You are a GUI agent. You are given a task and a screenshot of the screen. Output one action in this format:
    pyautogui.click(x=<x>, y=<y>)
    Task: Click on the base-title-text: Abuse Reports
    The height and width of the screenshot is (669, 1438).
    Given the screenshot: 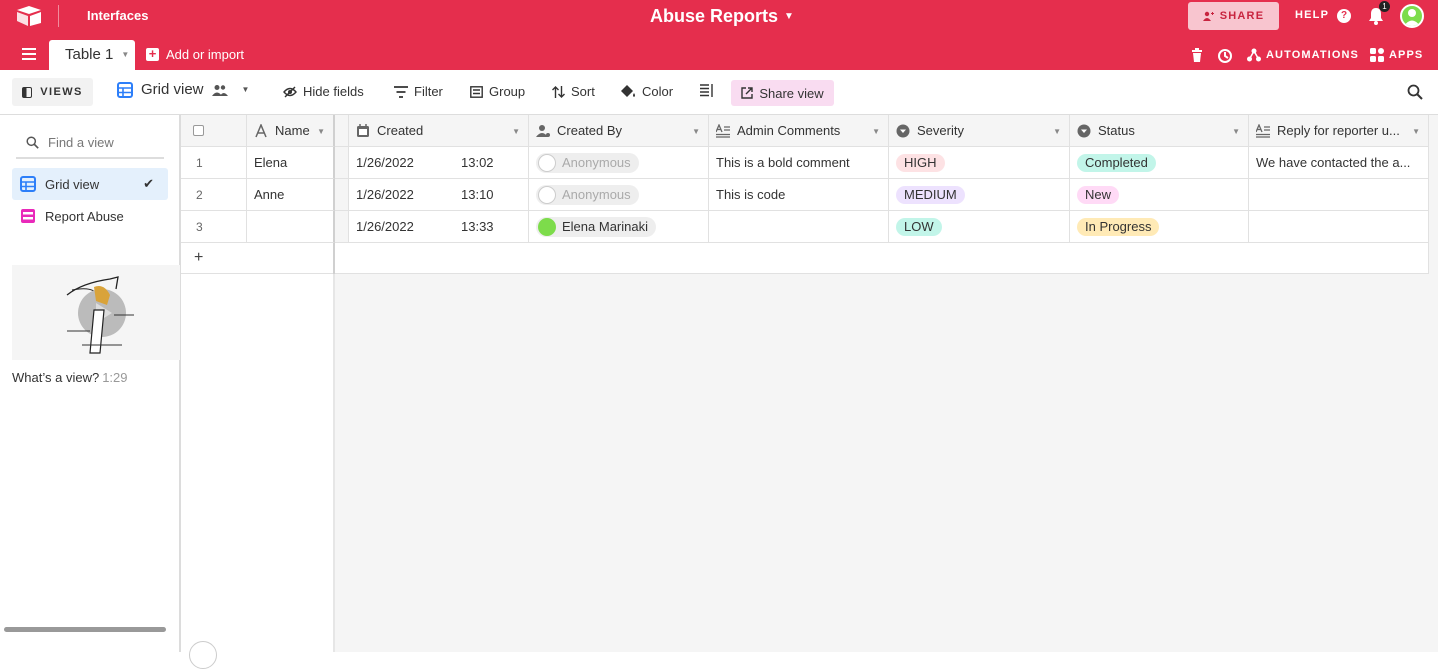 What is the action you would take?
    pyautogui.click(x=714, y=16)
    